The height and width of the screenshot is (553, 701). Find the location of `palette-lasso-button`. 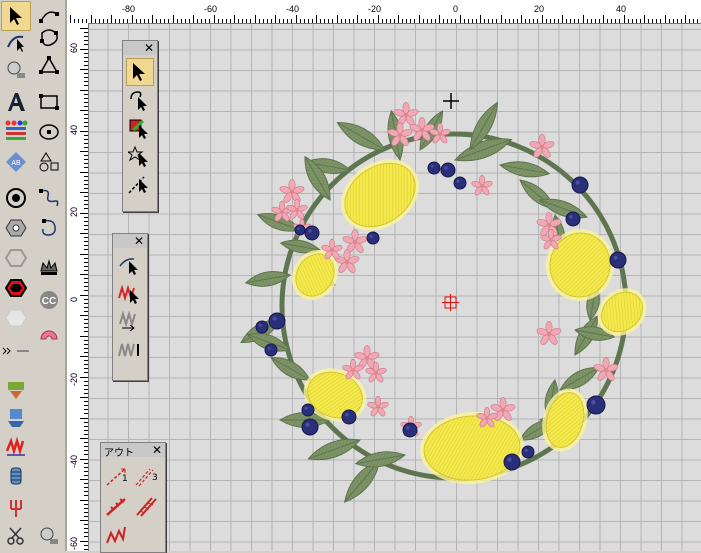

palette-lasso-button is located at coordinates (140, 100).